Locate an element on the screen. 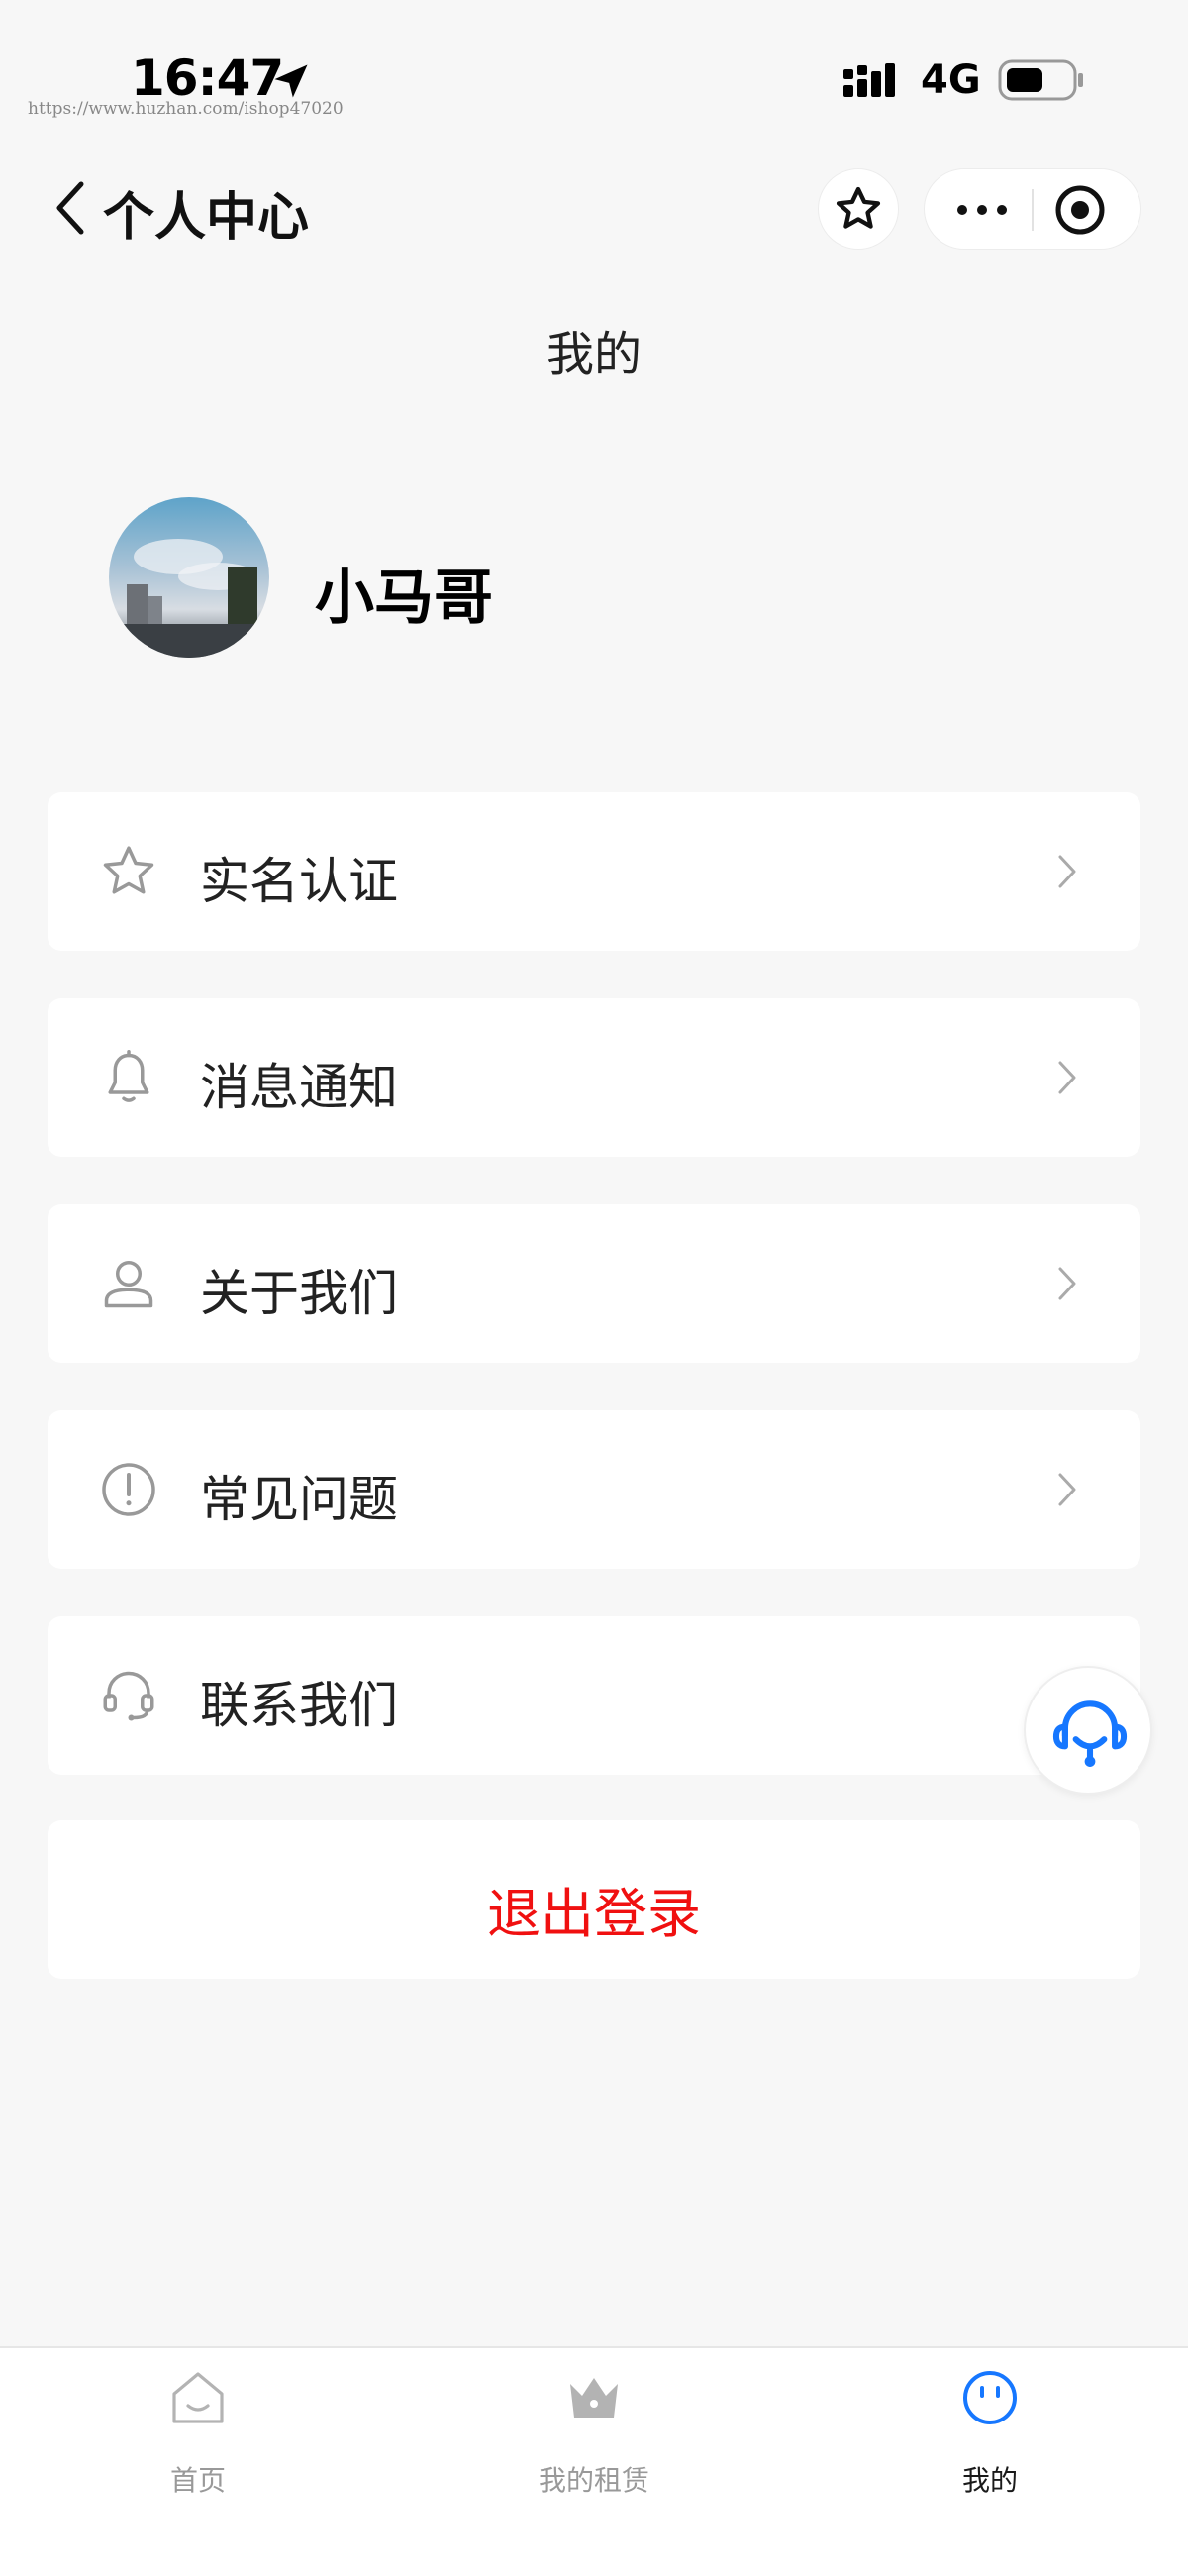 This screenshot has height=2576, width=1188. smile-icon is located at coordinates (990, 2397).